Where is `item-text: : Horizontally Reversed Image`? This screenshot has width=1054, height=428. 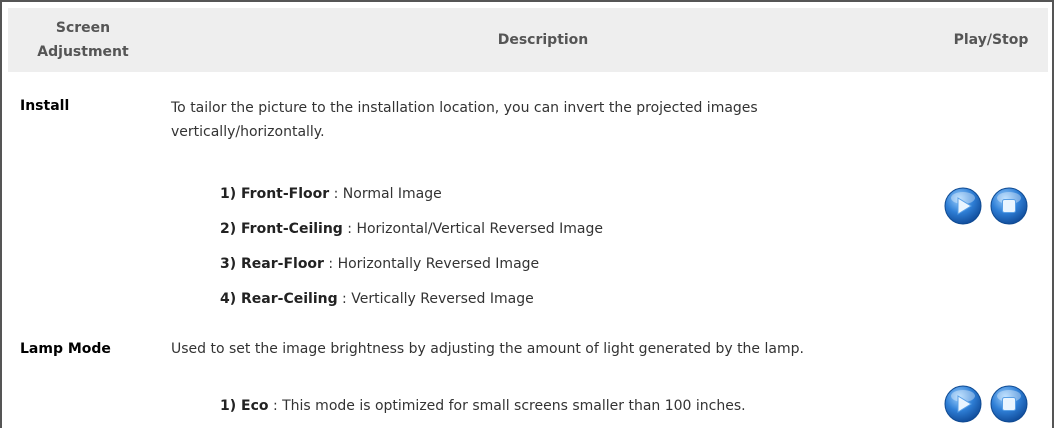
item-text: : Horizontally Reversed Image is located at coordinates (431, 264).